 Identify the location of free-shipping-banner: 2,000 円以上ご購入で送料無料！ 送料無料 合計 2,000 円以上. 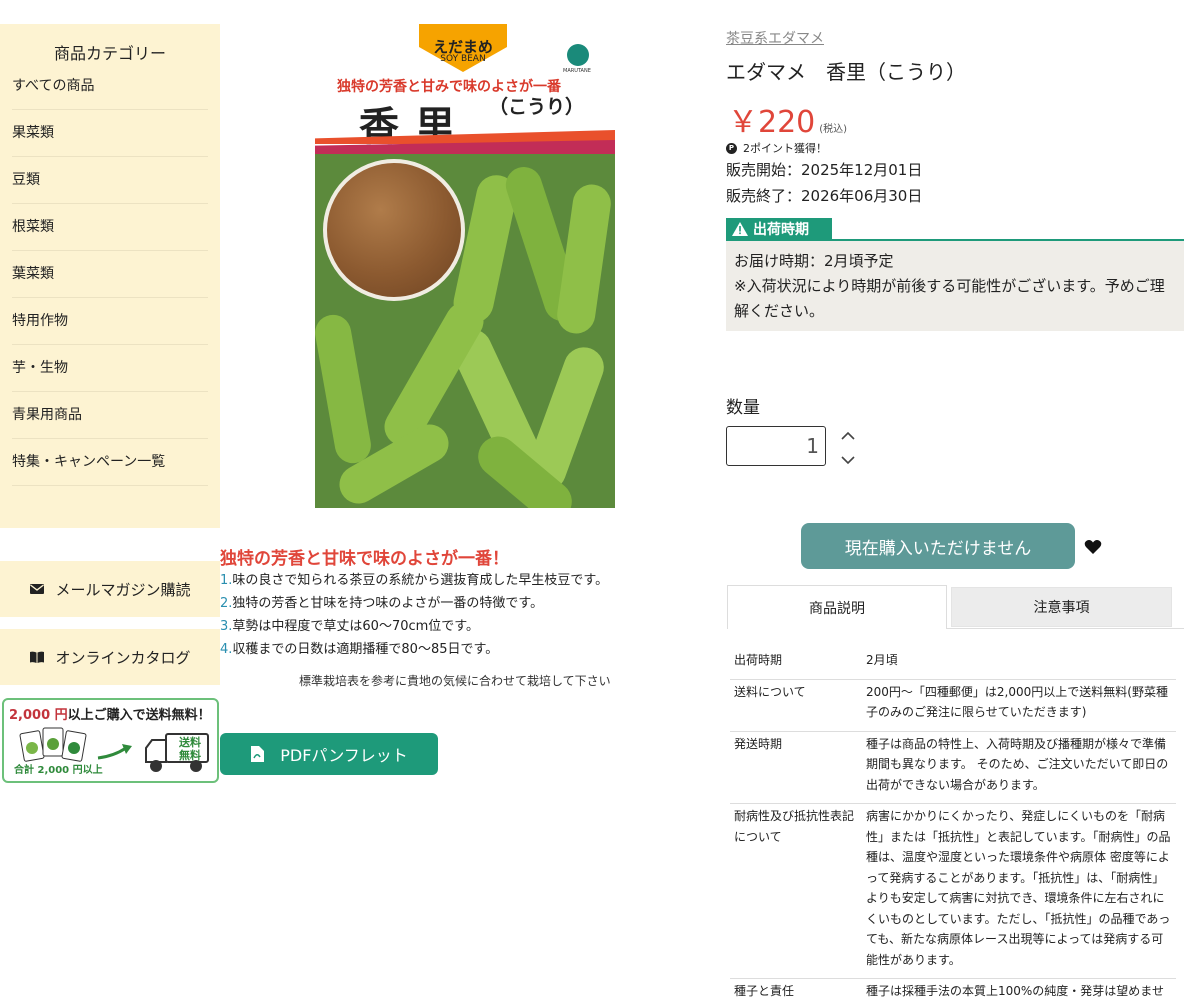
(110, 740).